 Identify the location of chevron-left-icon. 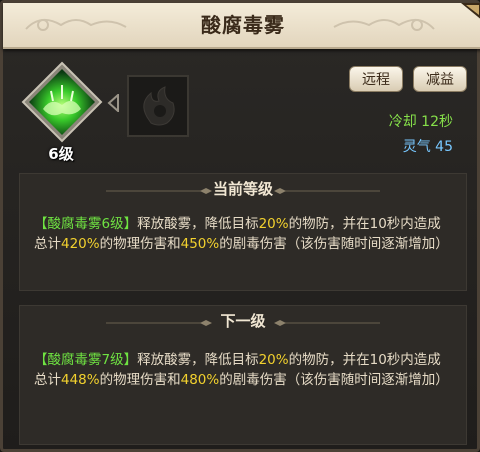
(113, 103).